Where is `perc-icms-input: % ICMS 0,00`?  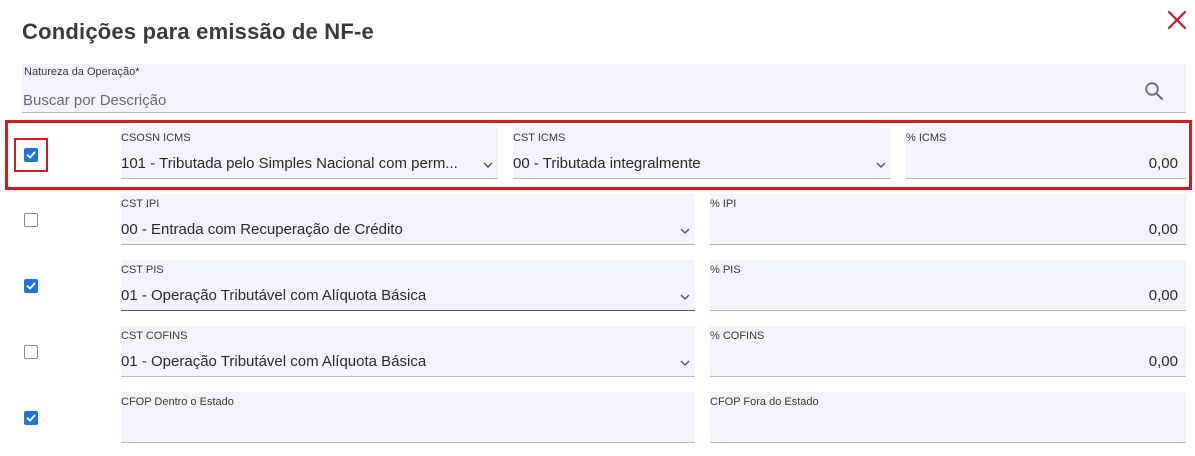 perc-icms-input: % ICMS 0,00 is located at coordinates (1046, 153).